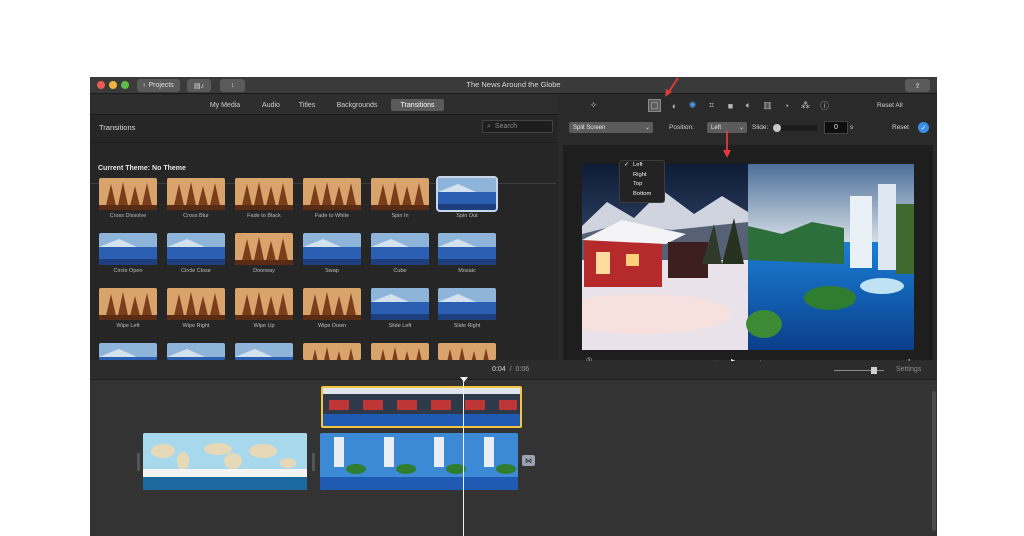 Image resolution: width=1024 pixels, height=536 pixels. What do you see at coordinates (795, 128) in the screenshot?
I see `slide-slider` at bounding box center [795, 128].